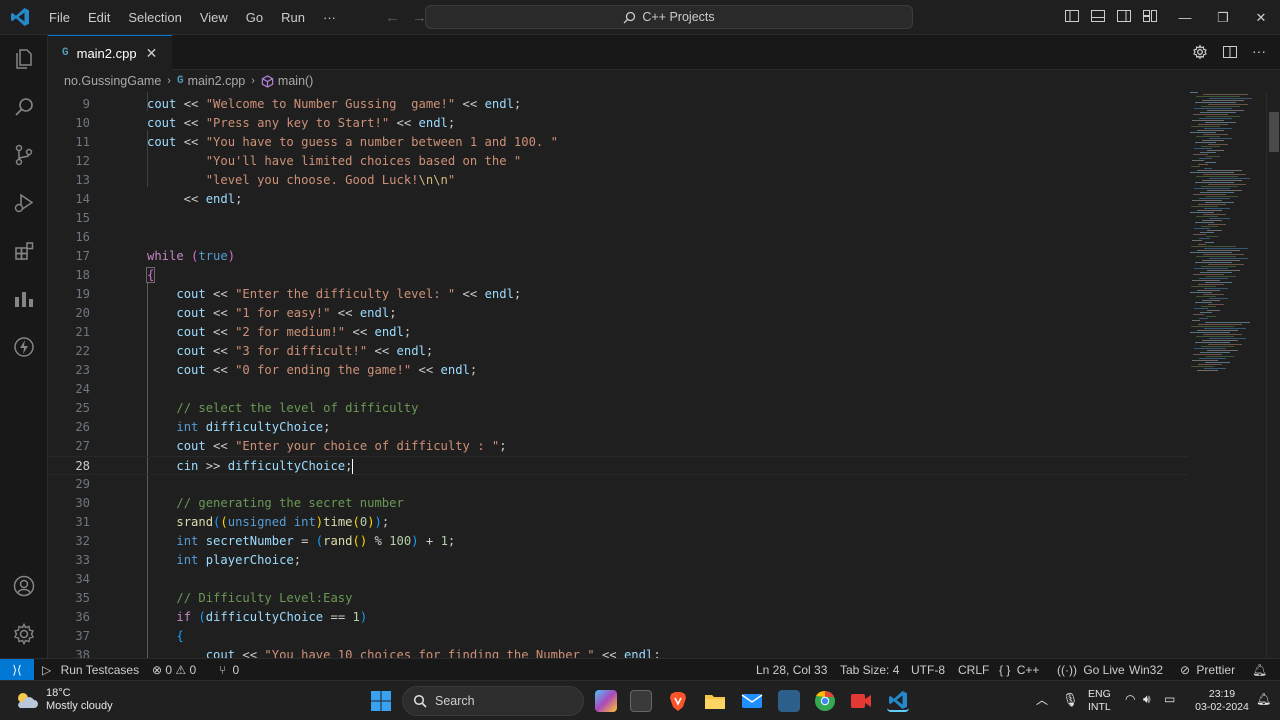 The height and width of the screenshot is (720, 1280). What do you see at coordinates (152, 53) in the screenshot?
I see `close-tab-icon: ✕` at bounding box center [152, 53].